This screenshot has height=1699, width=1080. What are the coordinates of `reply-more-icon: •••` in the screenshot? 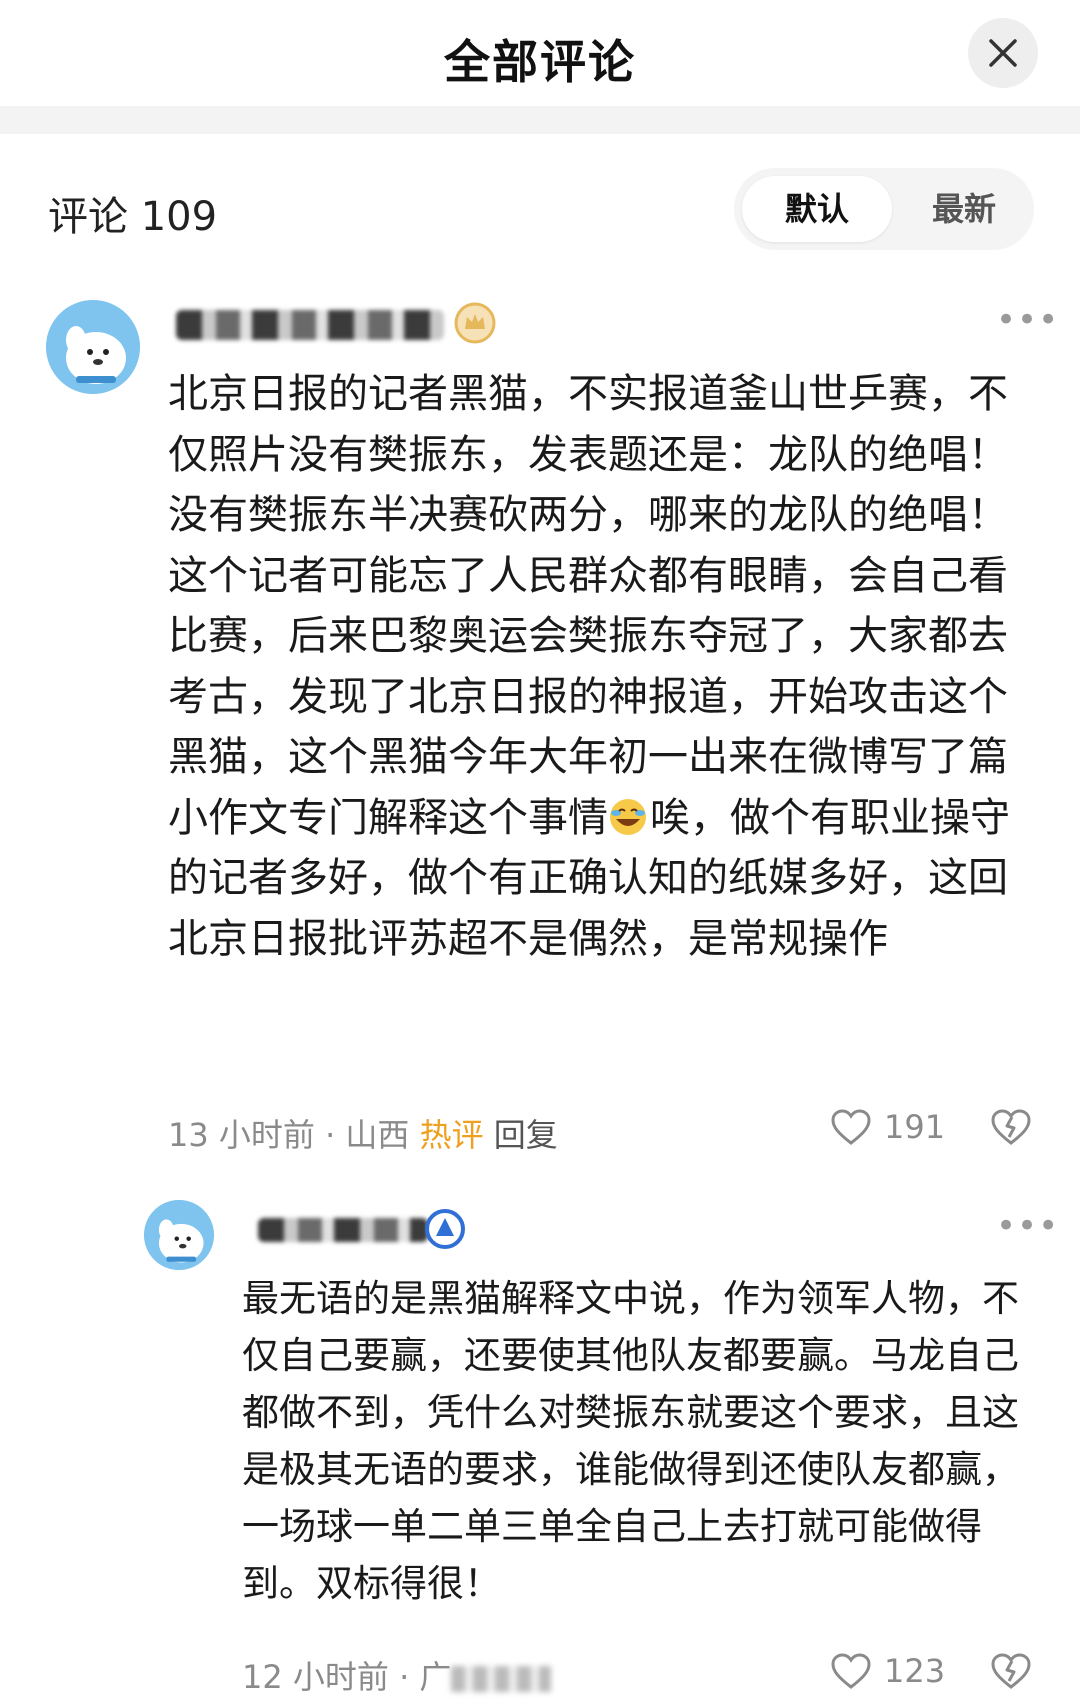 It's located at (1027, 1226).